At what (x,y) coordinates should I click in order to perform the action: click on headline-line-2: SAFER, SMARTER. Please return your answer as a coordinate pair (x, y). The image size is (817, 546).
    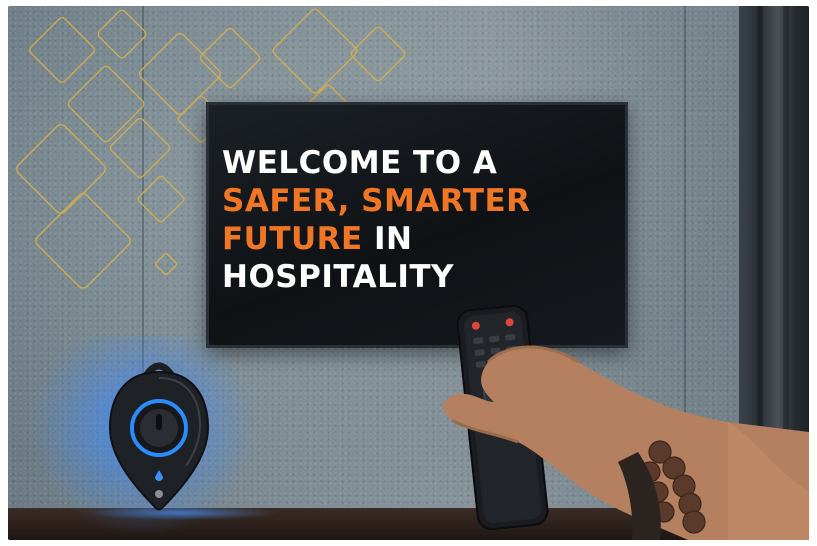
    Looking at the image, I should click on (376, 201).